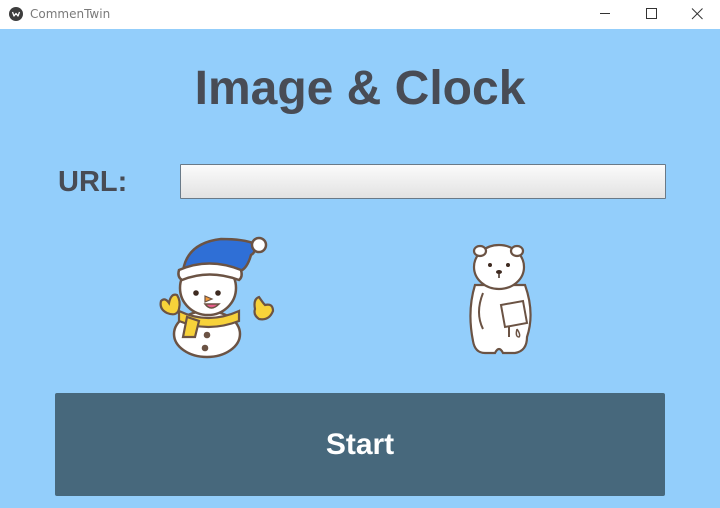 The image size is (720, 508). I want to click on window-title: CommenTwin, so click(70, 14).